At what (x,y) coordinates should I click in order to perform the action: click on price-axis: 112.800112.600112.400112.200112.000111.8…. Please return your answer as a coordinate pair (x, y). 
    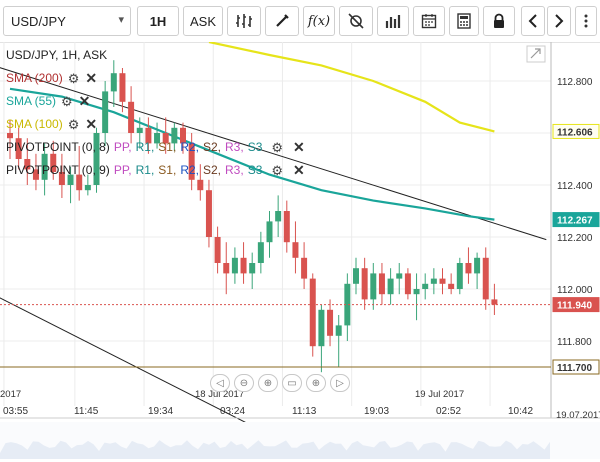
    Looking at the image, I should click on (576, 226).